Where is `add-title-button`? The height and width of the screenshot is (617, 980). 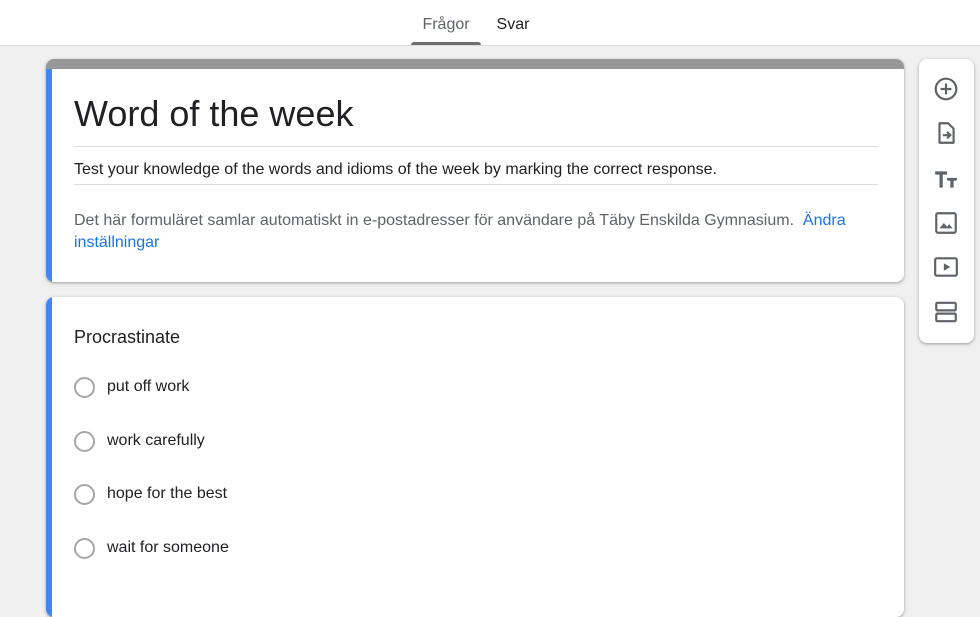
add-title-button is located at coordinates (946, 179).